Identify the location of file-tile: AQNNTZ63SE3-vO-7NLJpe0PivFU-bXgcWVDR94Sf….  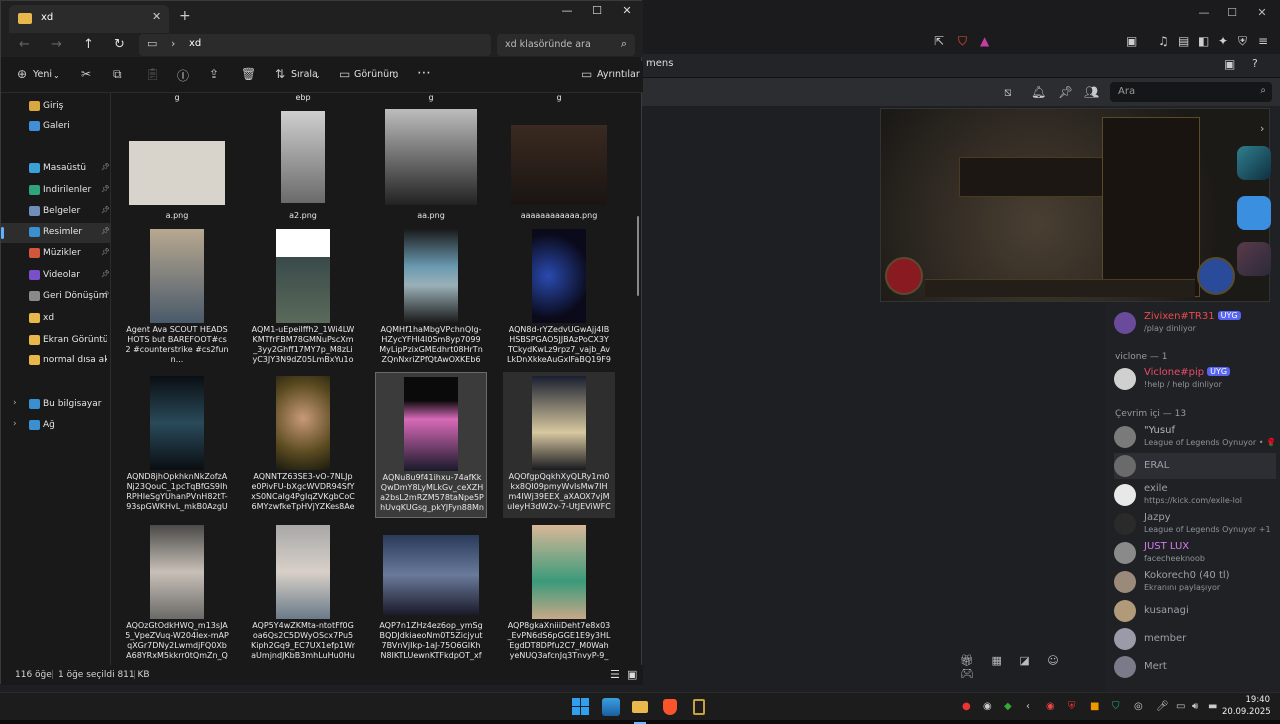
(303, 445).